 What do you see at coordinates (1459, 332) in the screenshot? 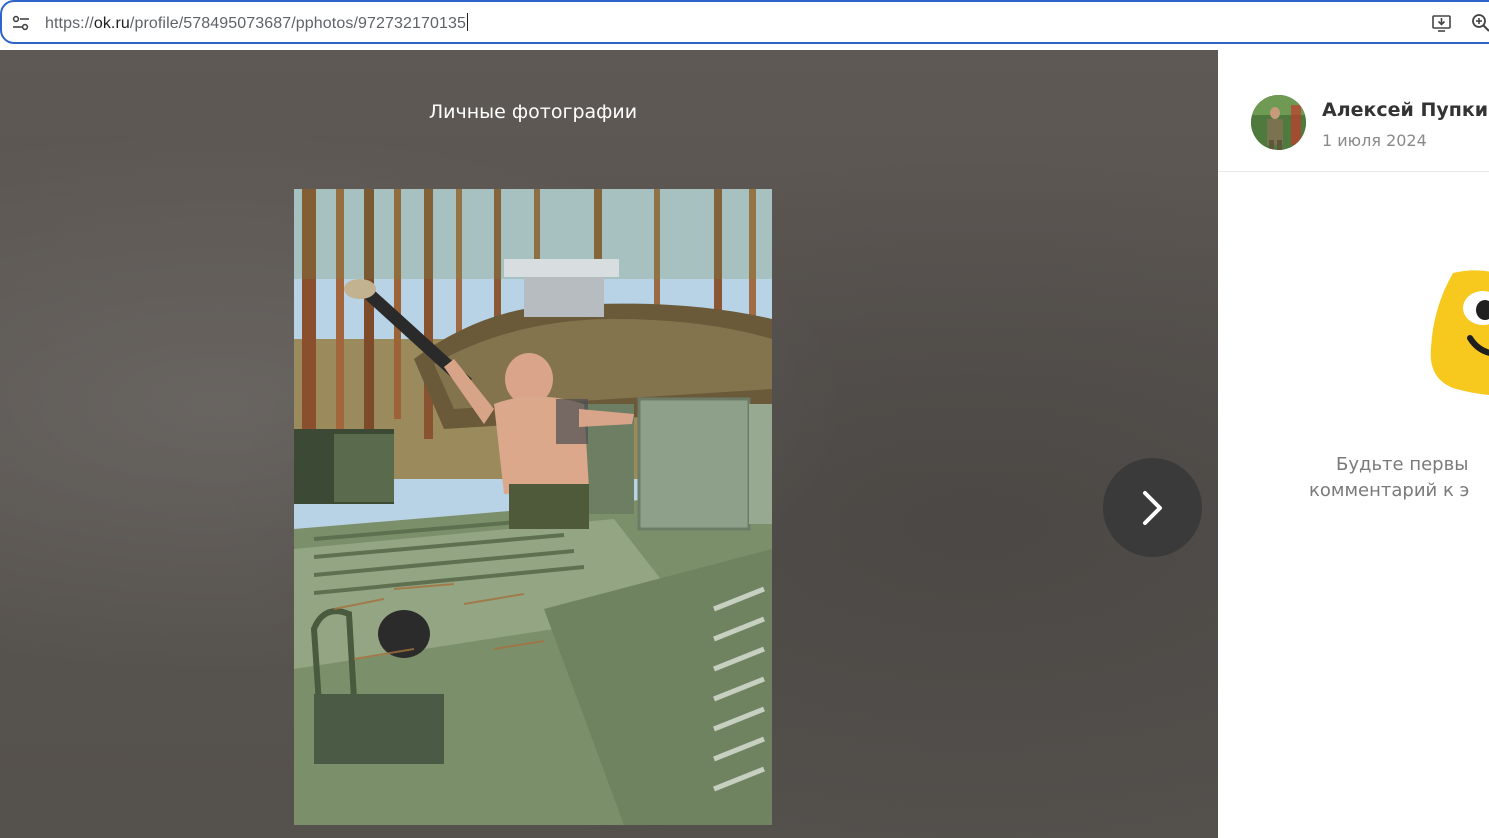
I see `smiley-illustration-icon` at bounding box center [1459, 332].